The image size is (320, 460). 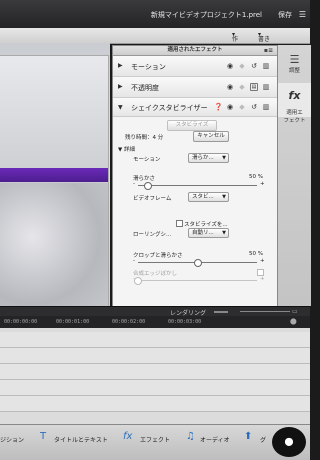 What do you see at coordinates (235, 41) in the screenshot?
I see `create-menu: 作成 ▾` at bounding box center [235, 41].